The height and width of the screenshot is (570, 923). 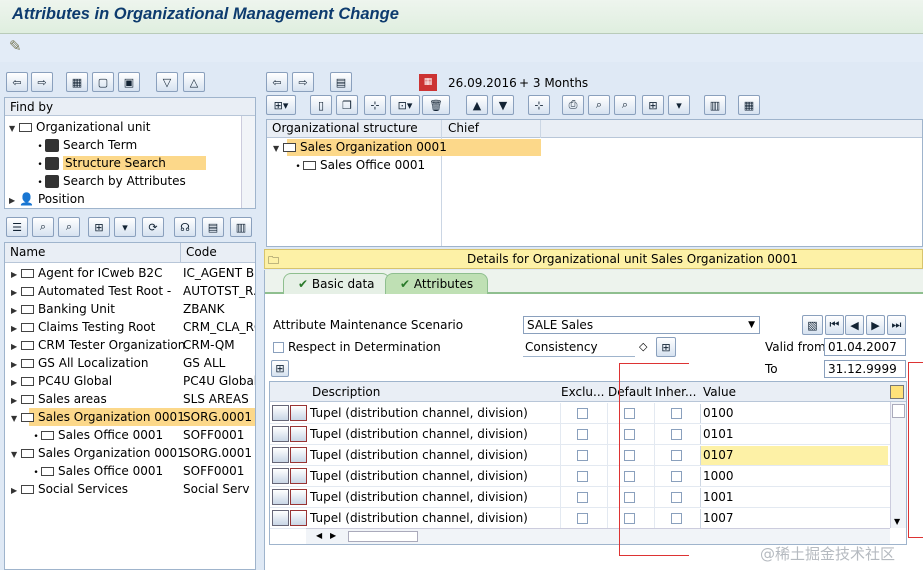 What do you see at coordinates (98, 345) in the screenshot?
I see `hitlist-row: ▶ CRM Tester Organization` at bounding box center [98, 345].